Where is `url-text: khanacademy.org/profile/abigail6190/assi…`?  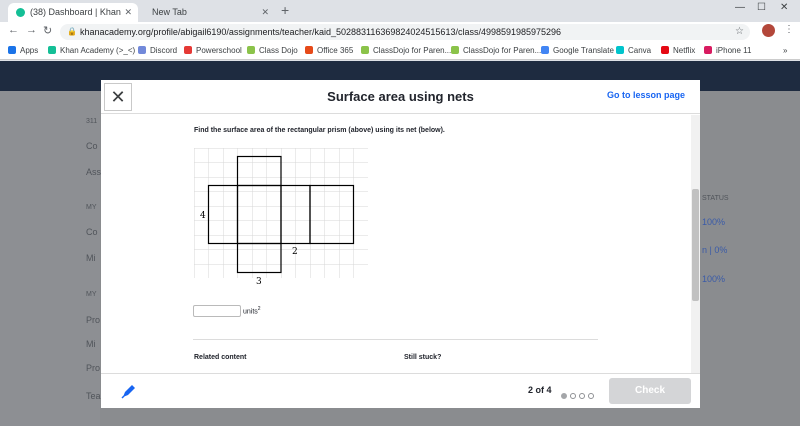 url-text: khanacademy.org/profile/abigail6190/assi… is located at coordinates (321, 32).